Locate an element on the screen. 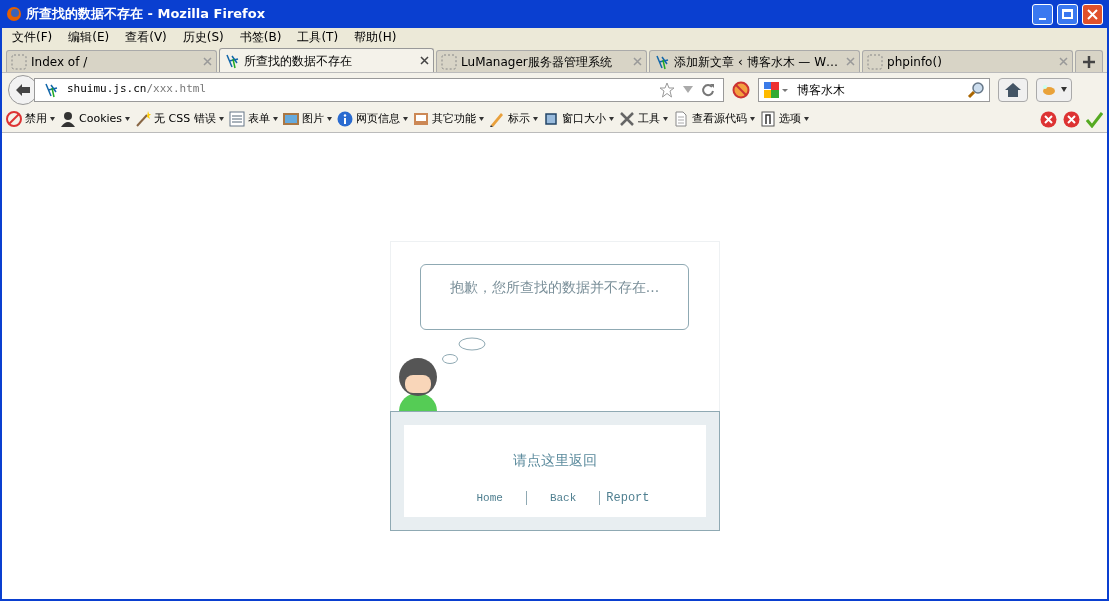 The height and width of the screenshot is (601, 1109). toolbar-menu-button: 窗口大小 is located at coordinates (578, 119).